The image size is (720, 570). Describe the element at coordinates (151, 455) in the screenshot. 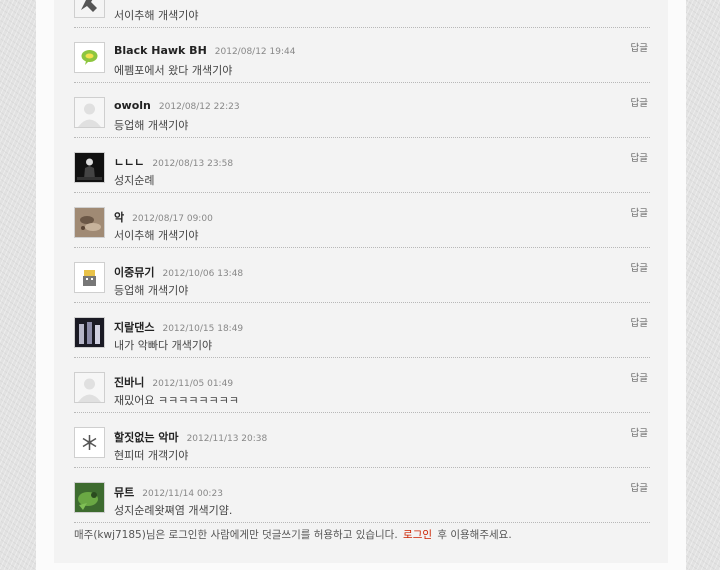

I see `comment-text: 현피떠 개객기야` at that location.